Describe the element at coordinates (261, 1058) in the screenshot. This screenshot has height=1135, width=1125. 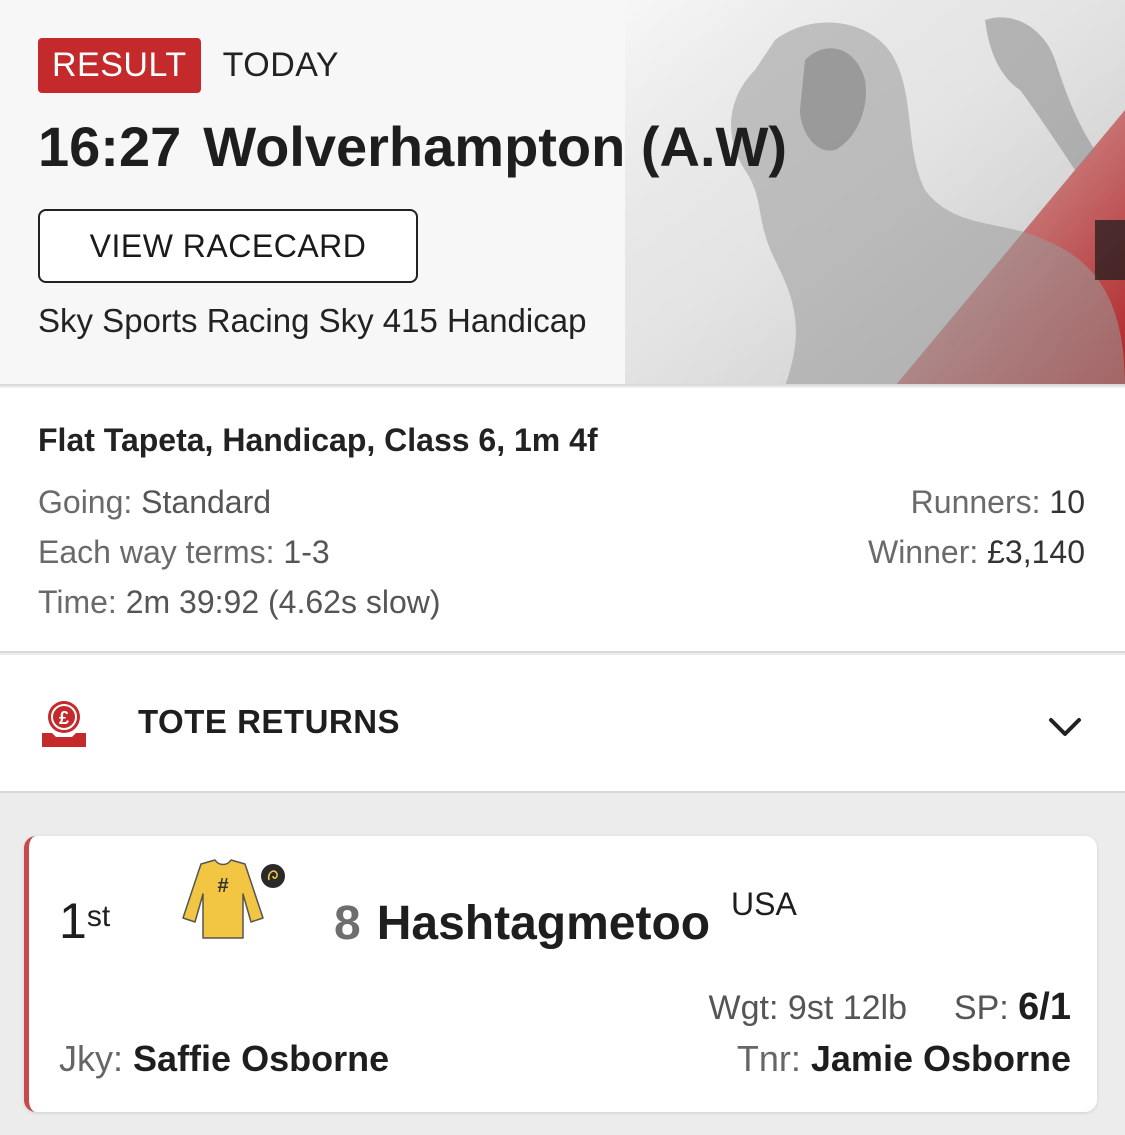
I see `jockey-name: Saffie Osborne` at that location.